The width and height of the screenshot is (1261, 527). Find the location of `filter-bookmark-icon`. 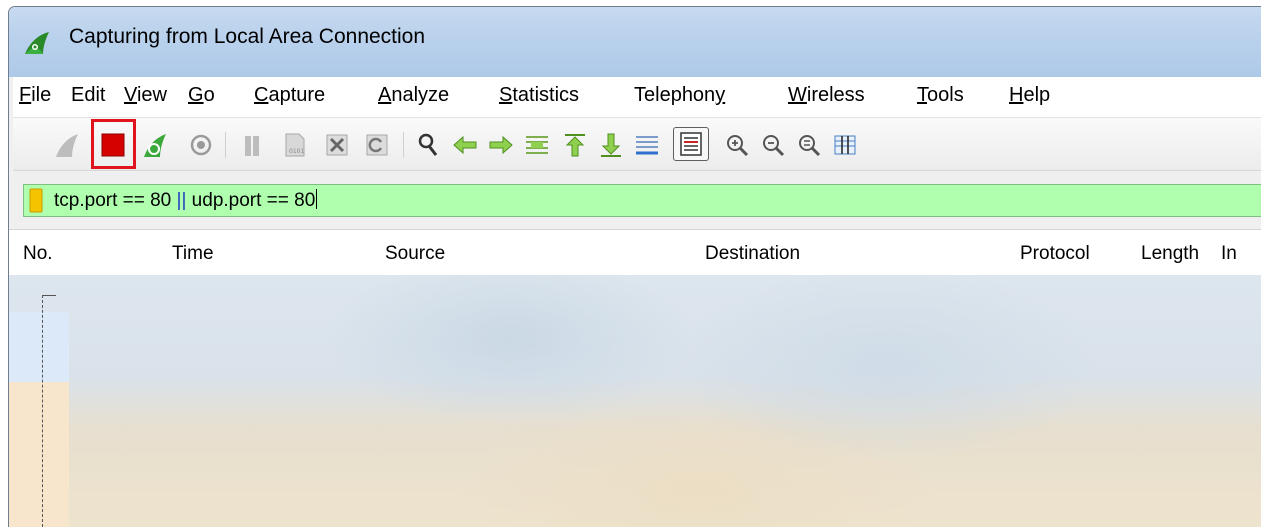

filter-bookmark-icon is located at coordinates (36, 200).